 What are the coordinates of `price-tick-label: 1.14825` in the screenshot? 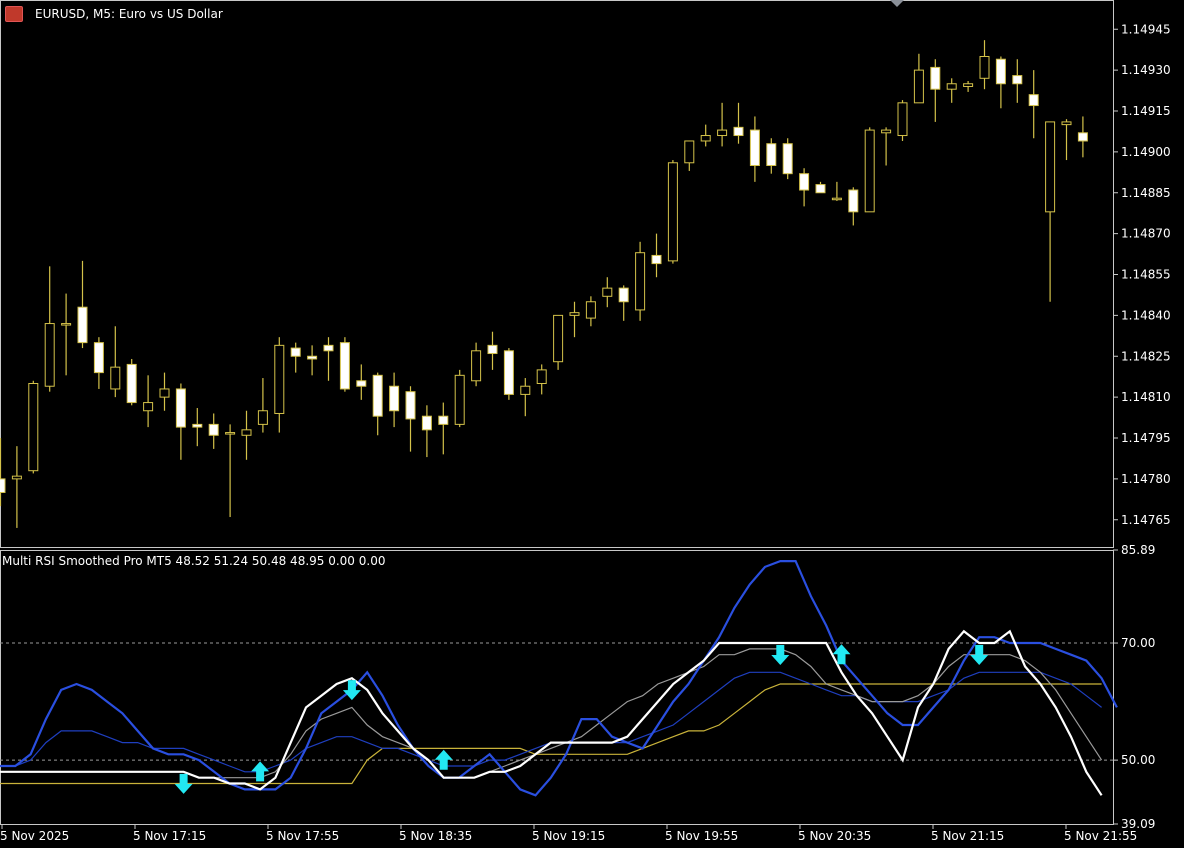 It's located at (1146, 356).